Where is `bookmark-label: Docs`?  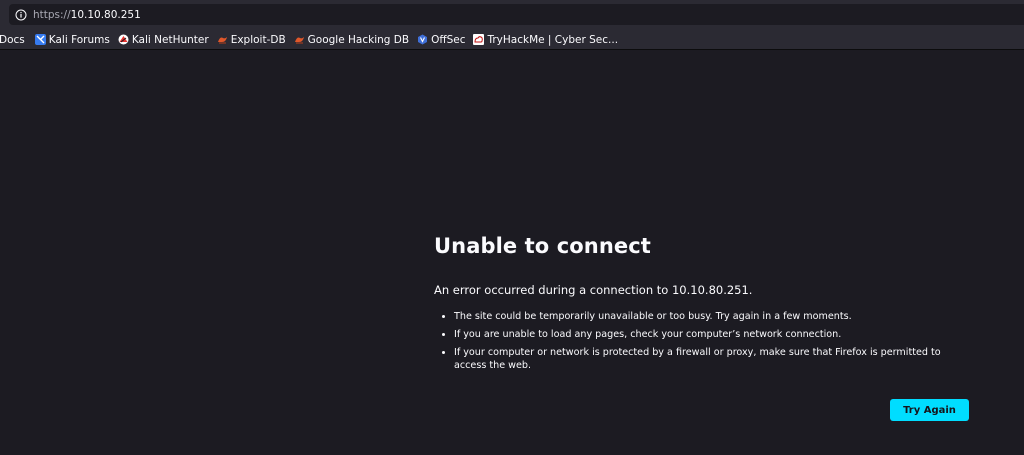 bookmark-label: Docs is located at coordinates (12, 39).